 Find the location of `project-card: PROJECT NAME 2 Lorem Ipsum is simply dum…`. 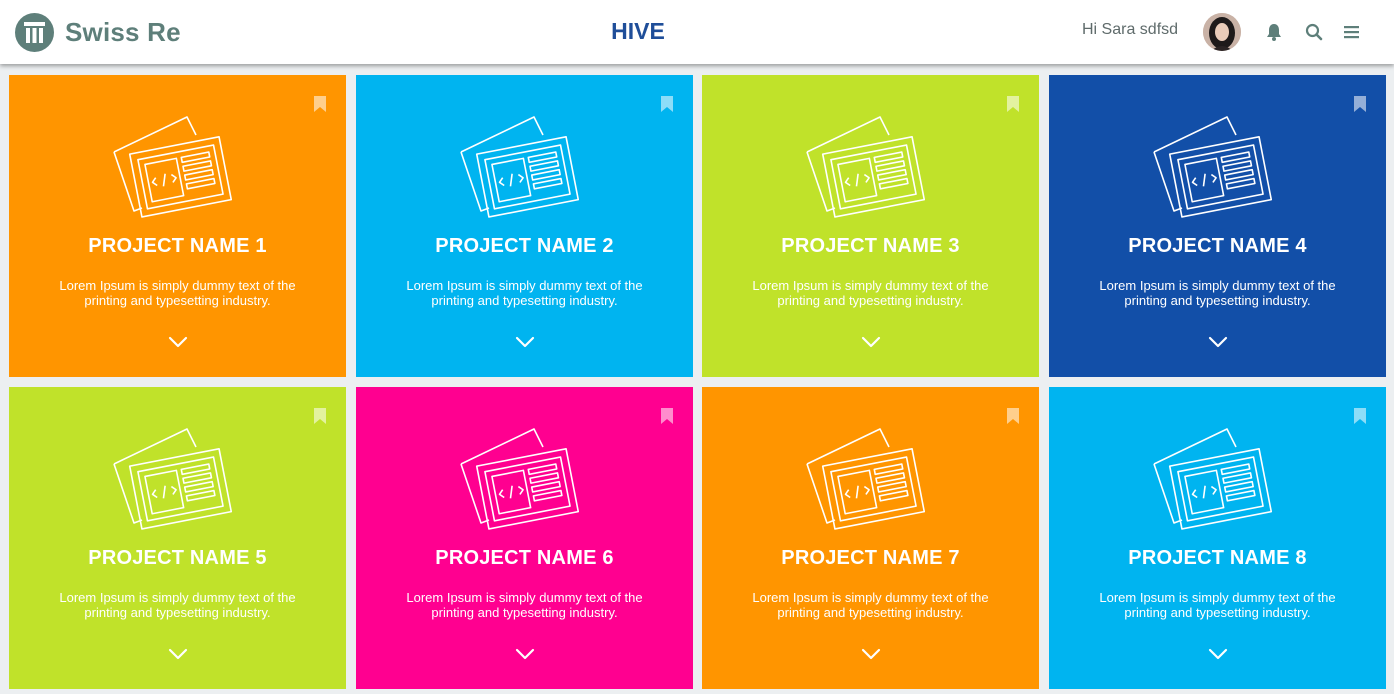

project-card: PROJECT NAME 2 Lorem Ipsum is simply dum… is located at coordinates (524, 226).